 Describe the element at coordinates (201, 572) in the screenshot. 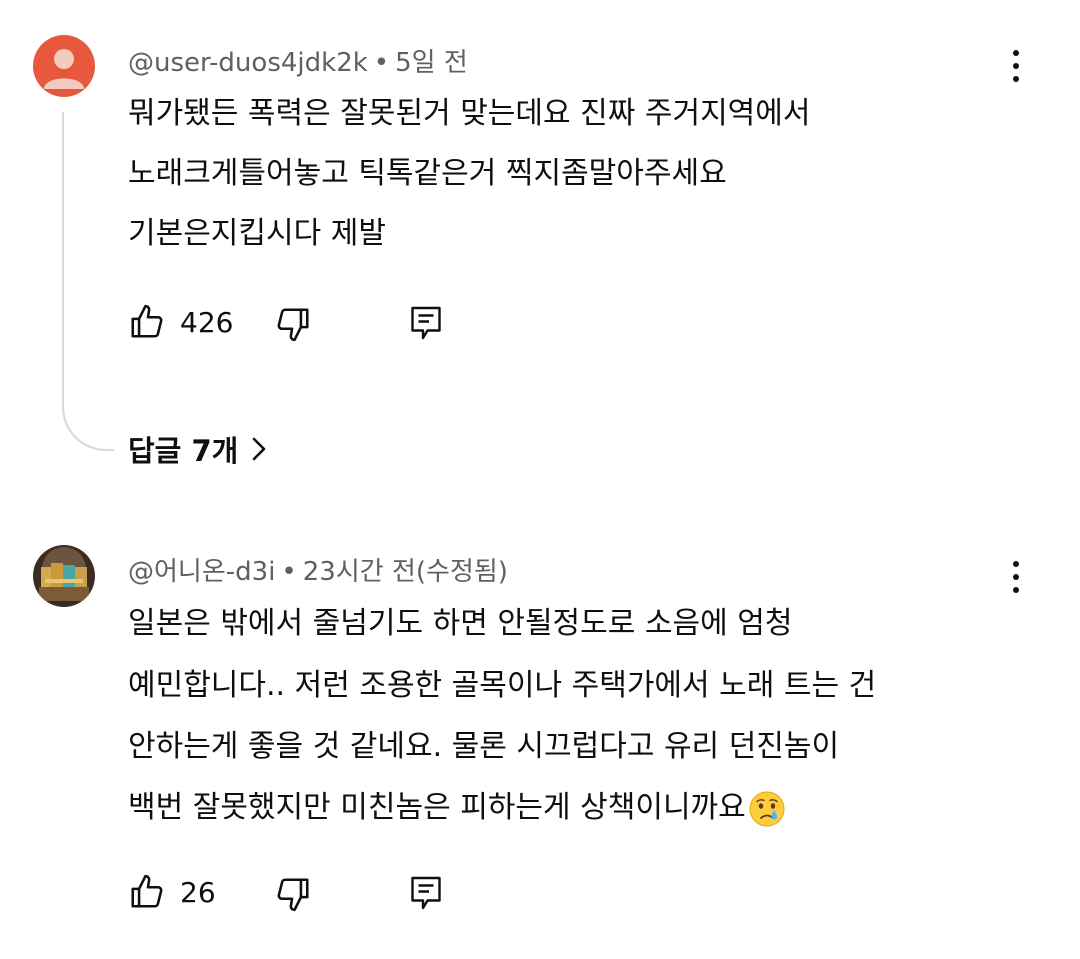

I see `author-name: @어니온-d3i` at that location.